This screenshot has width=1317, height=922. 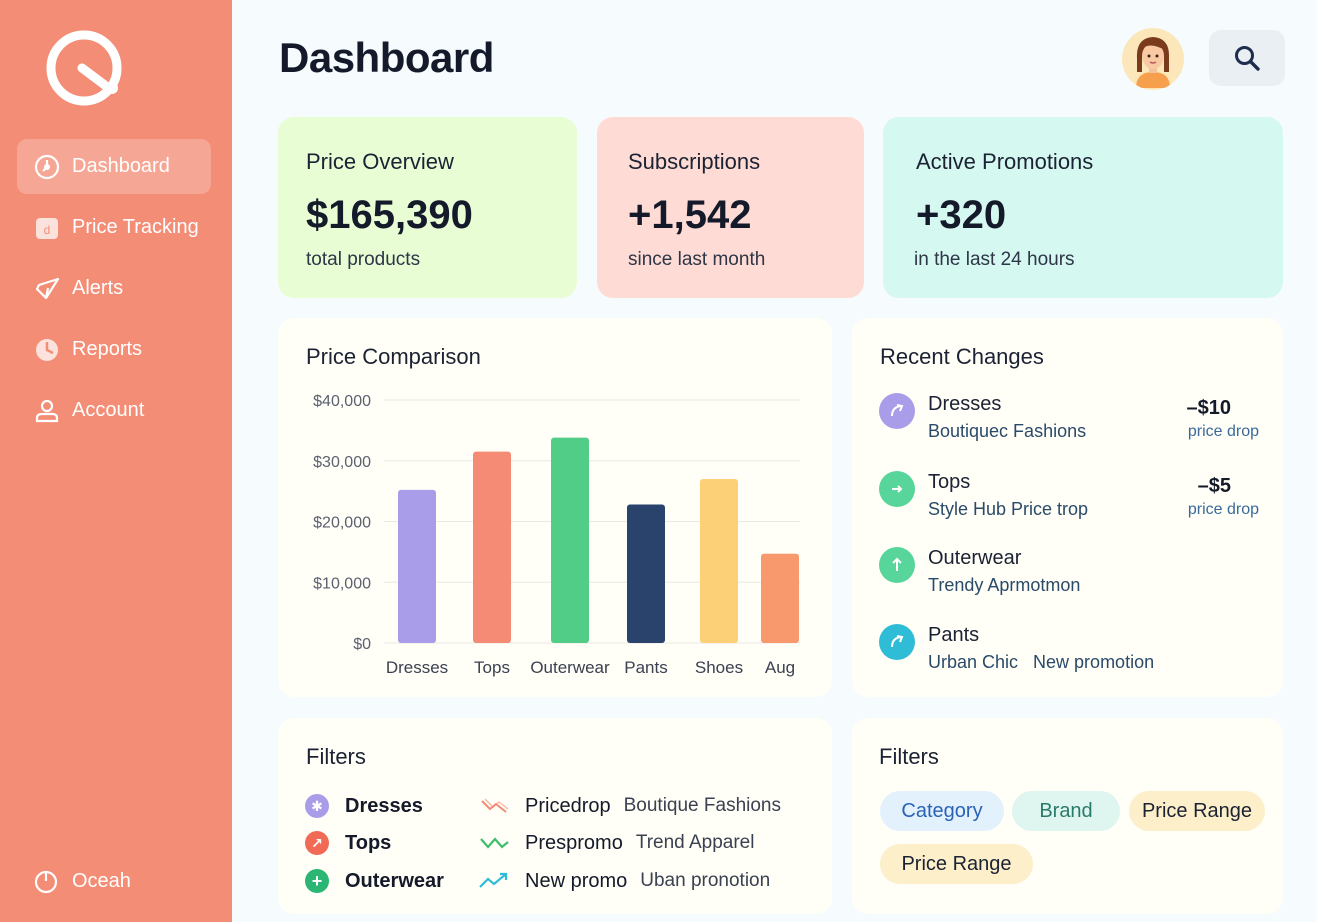 What do you see at coordinates (695, 842) in the screenshot?
I see `promo-store: Trend Apparel` at bounding box center [695, 842].